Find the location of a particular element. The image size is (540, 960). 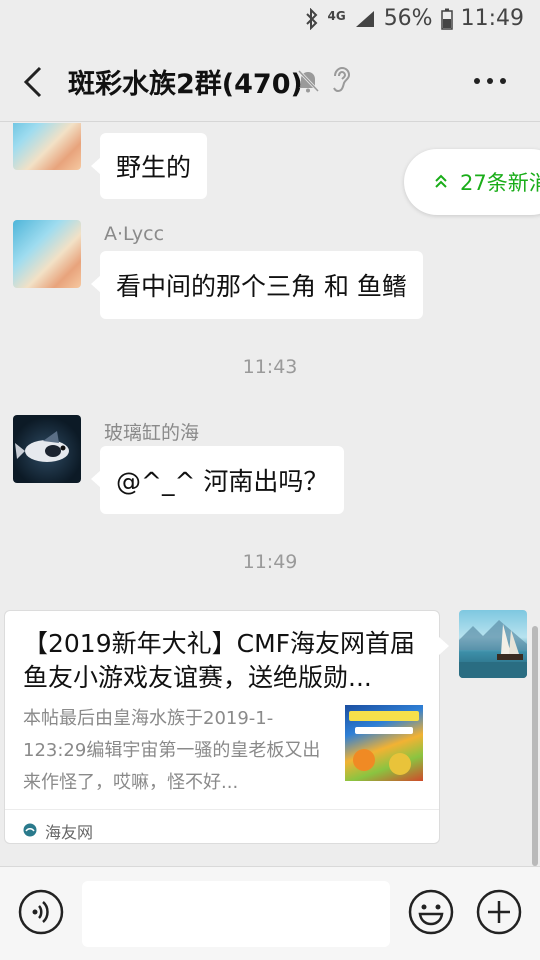

message-text: @^_^ 河南出吗？ is located at coordinates (222, 481).